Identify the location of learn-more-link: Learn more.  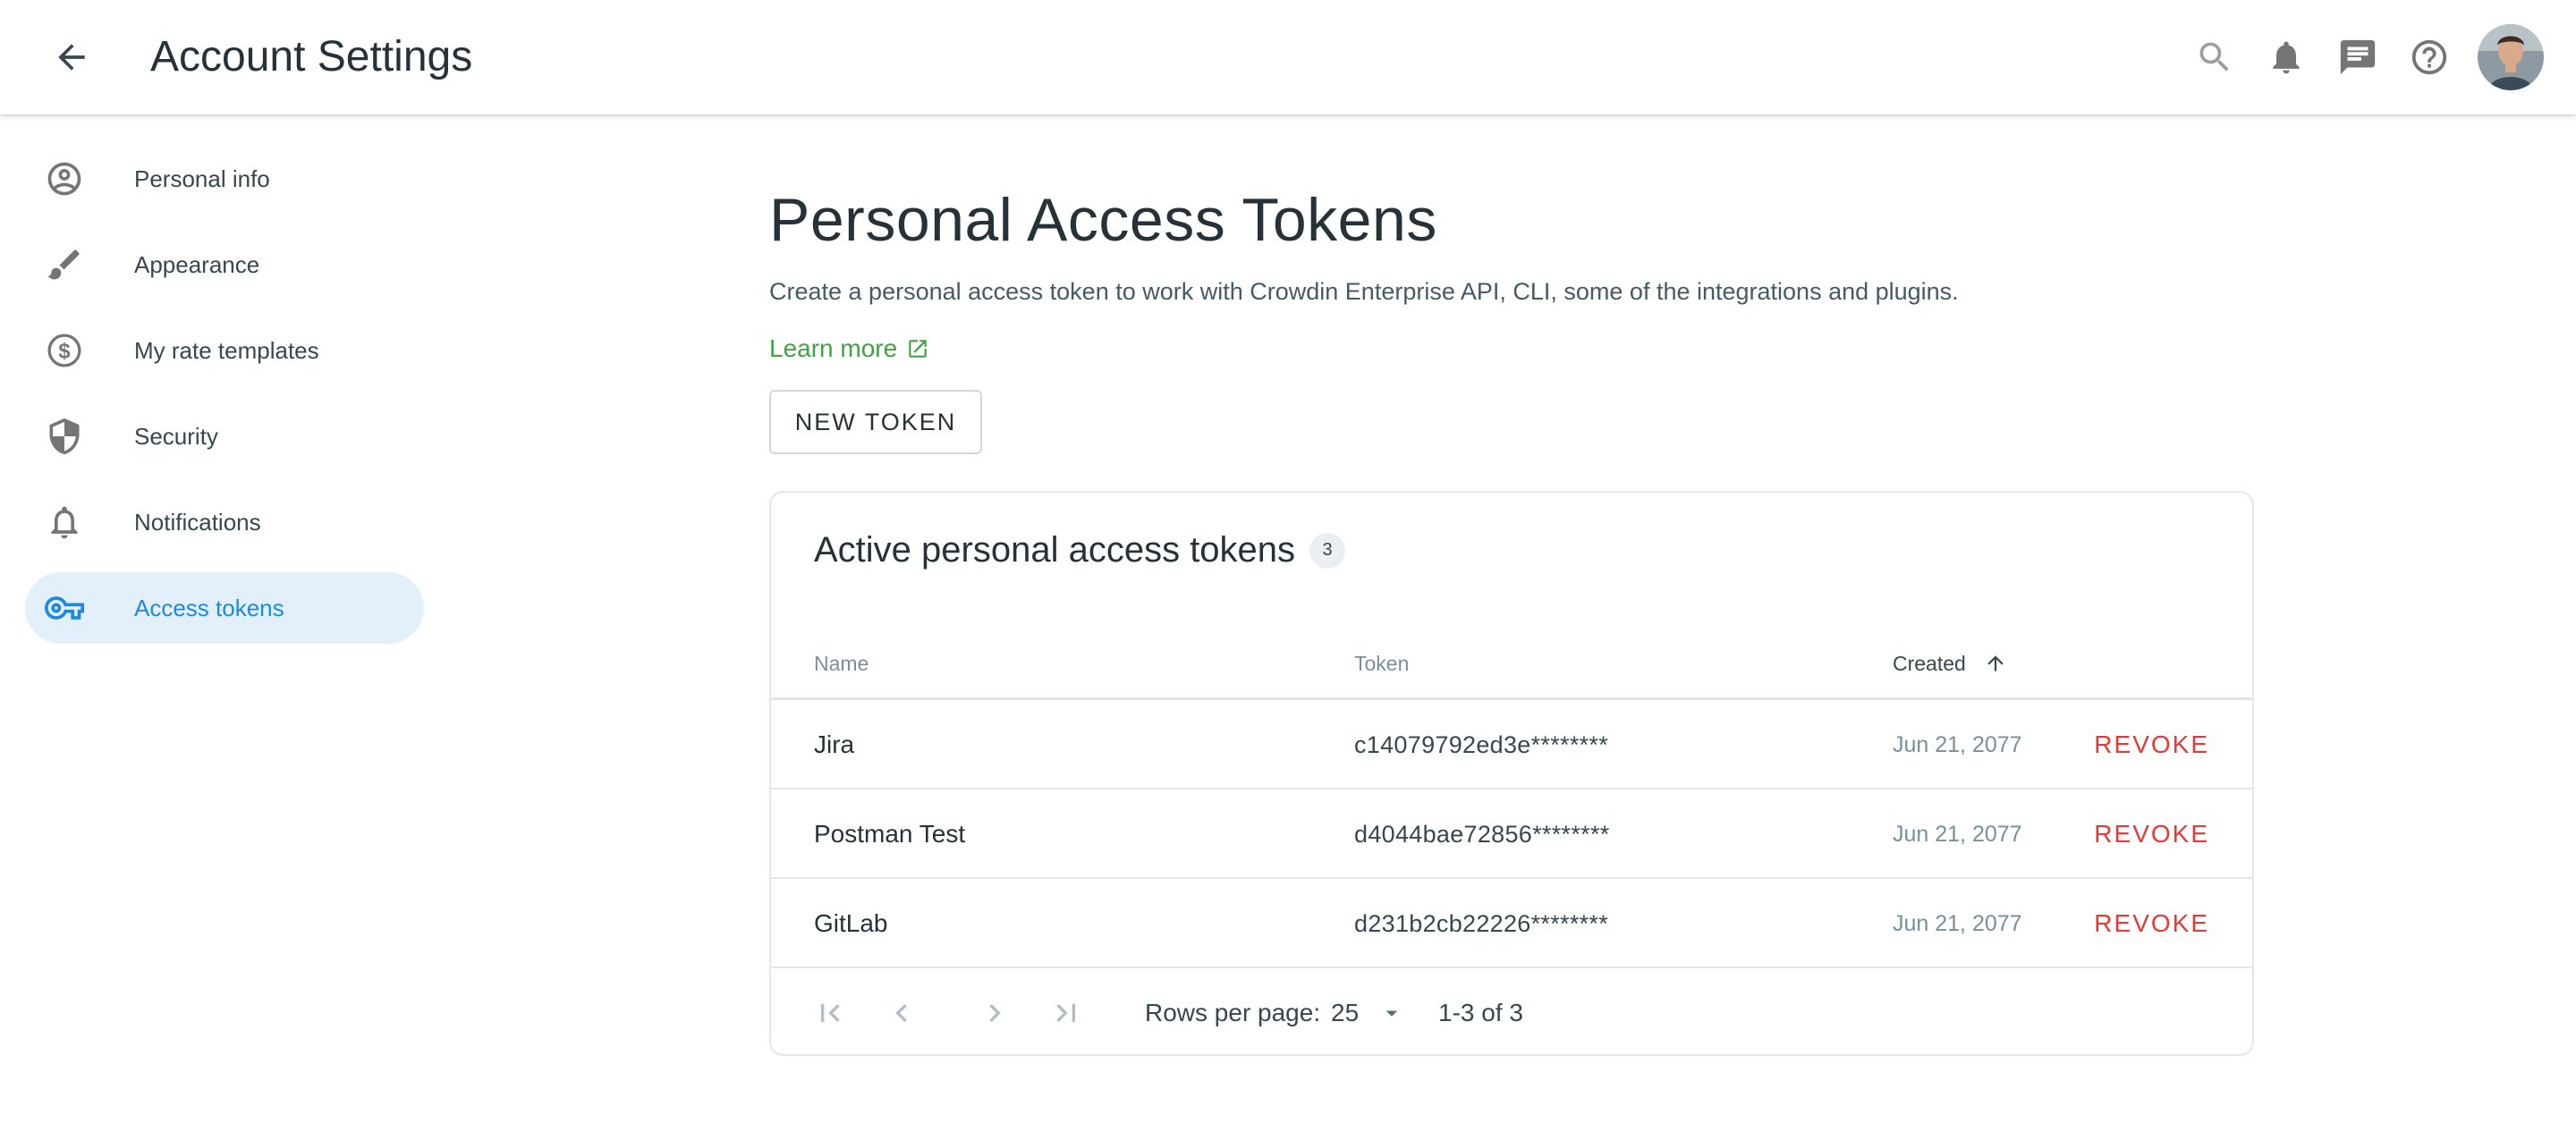
(849, 348).